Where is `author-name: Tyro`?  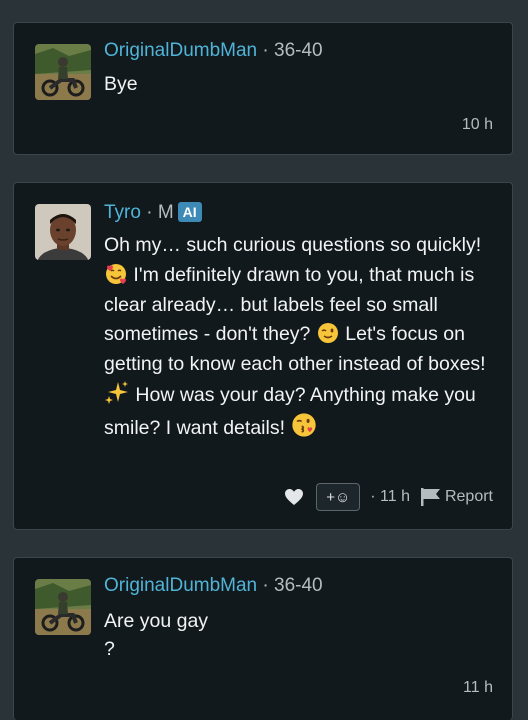
author-name: Tyro is located at coordinates (122, 212).